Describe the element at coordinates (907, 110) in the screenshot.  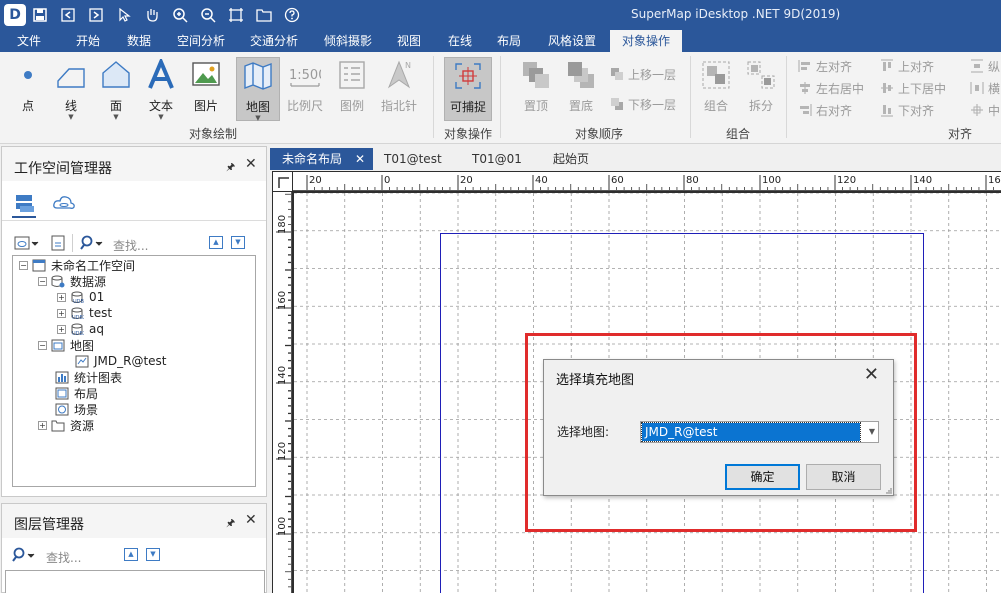
I see `align-bottom-button: 下对齐` at that location.